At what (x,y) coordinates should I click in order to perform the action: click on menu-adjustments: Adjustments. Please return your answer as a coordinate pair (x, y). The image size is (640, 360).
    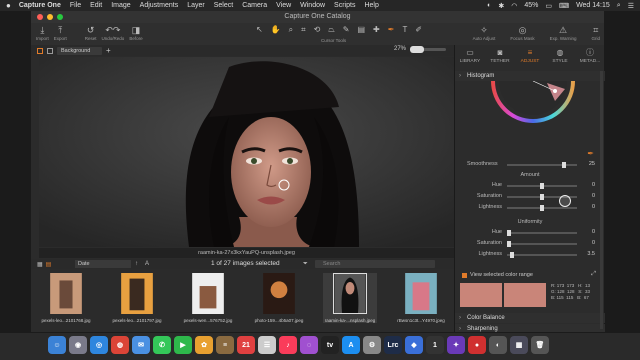
    Looking at the image, I should click on (159, 5).